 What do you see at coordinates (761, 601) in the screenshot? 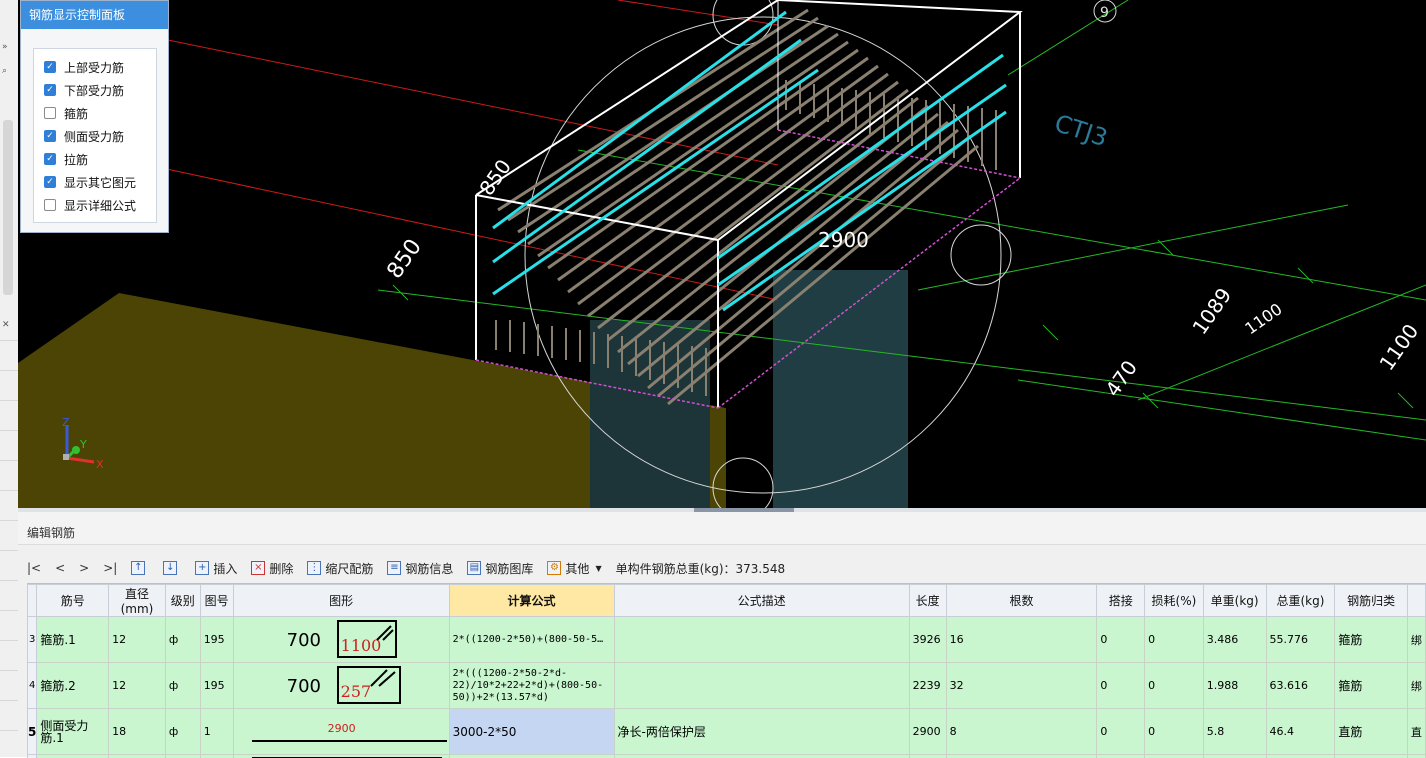
I see `column-header: 公式描述` at bounding box center [761, 601].